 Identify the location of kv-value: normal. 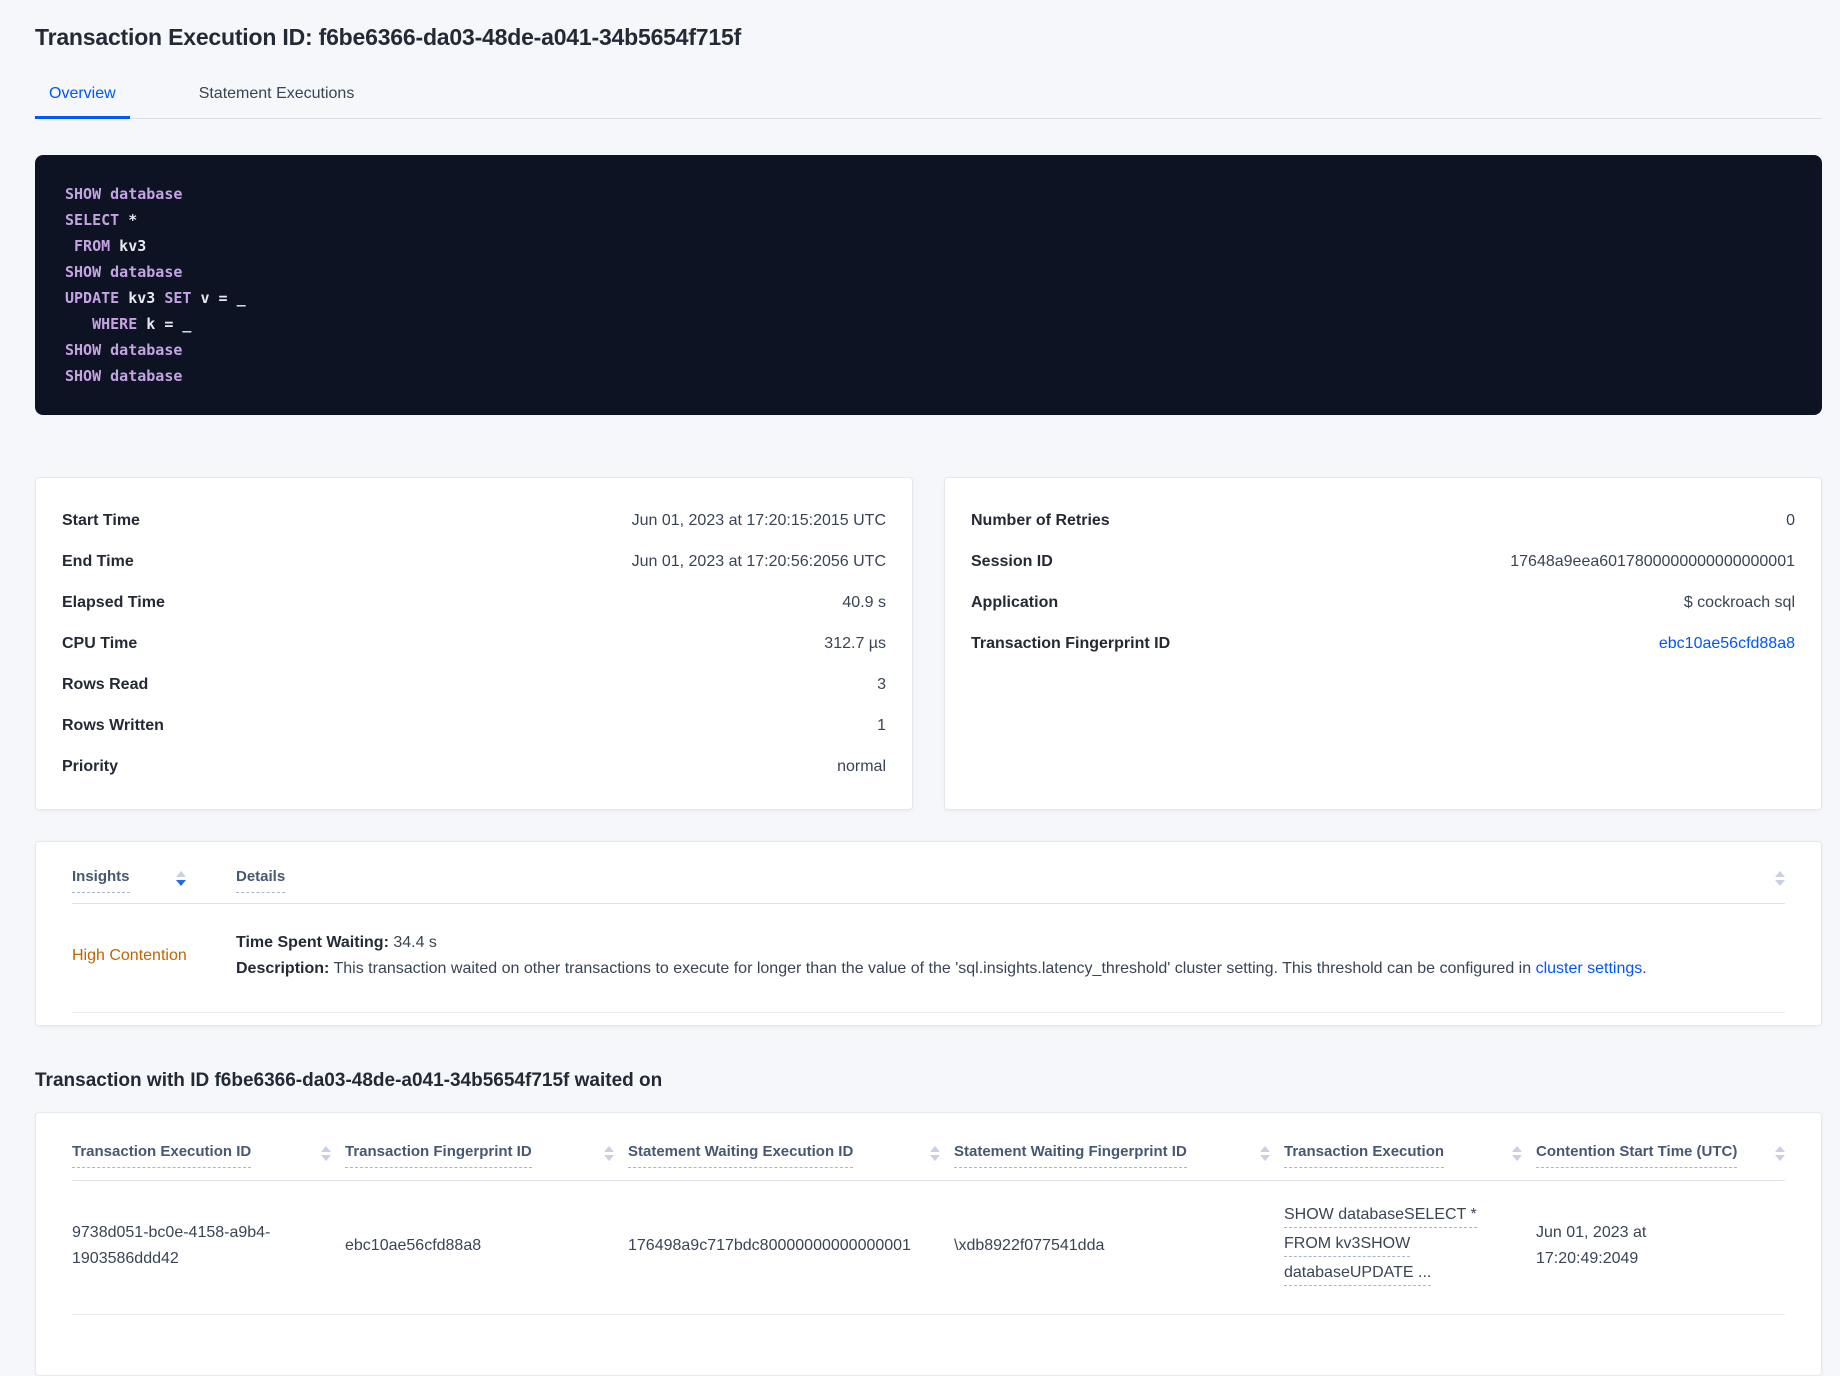
(861, 766).